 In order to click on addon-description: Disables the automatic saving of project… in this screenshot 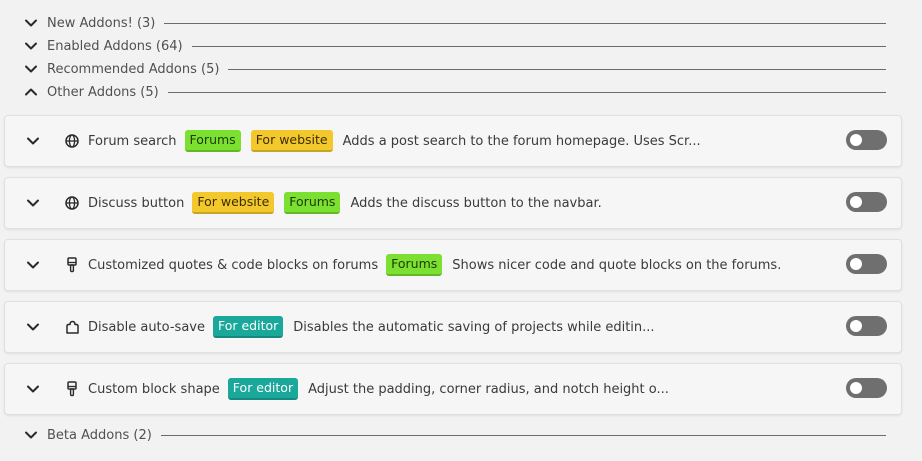, I will do `click(474, 327)`.